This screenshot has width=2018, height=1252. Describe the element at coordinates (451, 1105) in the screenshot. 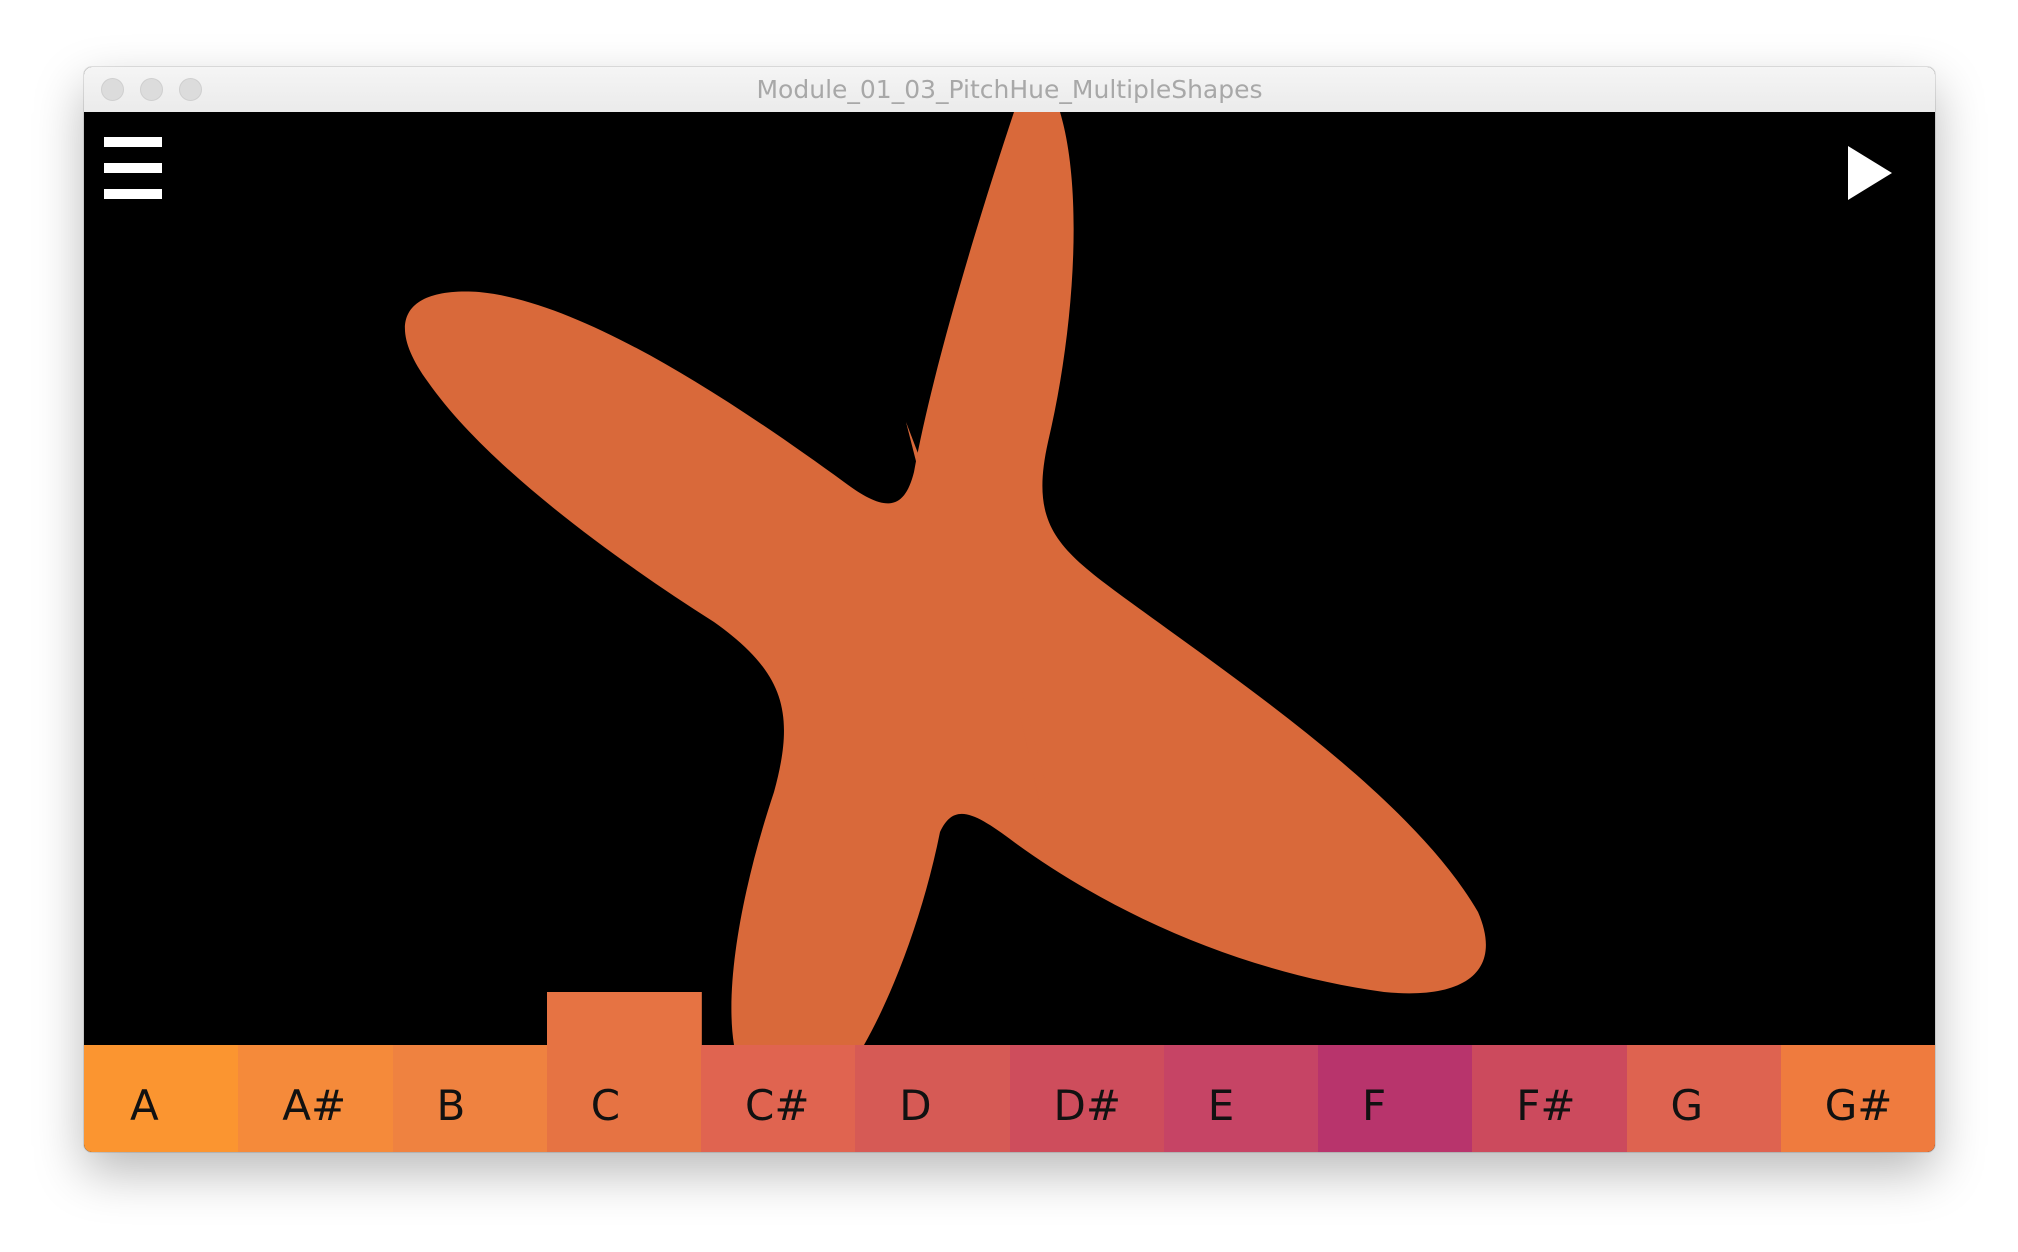

I see `key-label: B` at that location.